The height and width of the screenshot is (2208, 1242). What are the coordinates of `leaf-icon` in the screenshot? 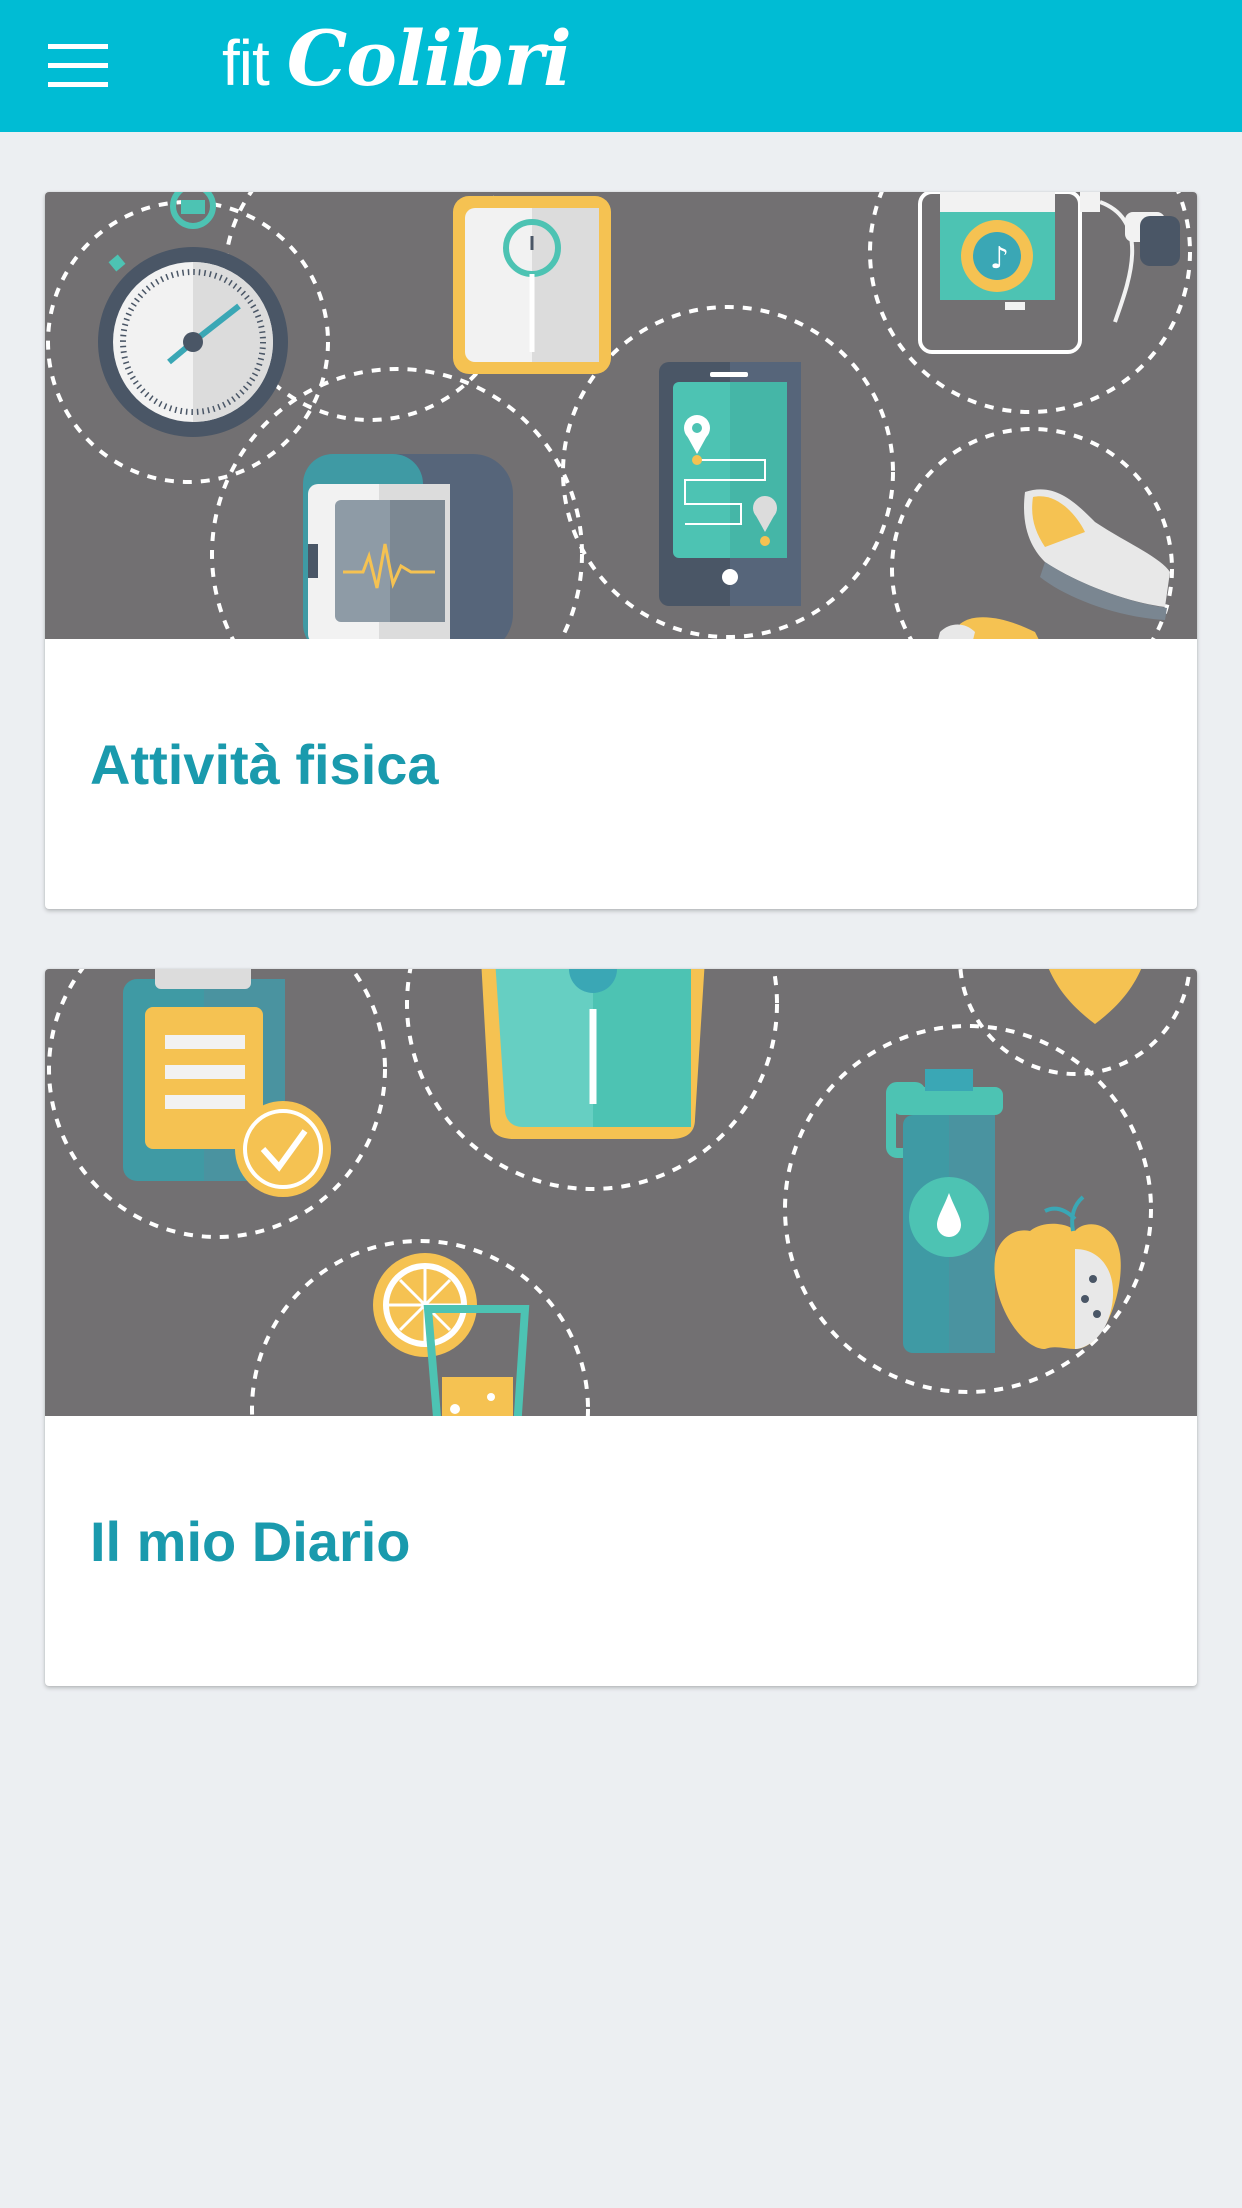 It's located at (1095, 996).